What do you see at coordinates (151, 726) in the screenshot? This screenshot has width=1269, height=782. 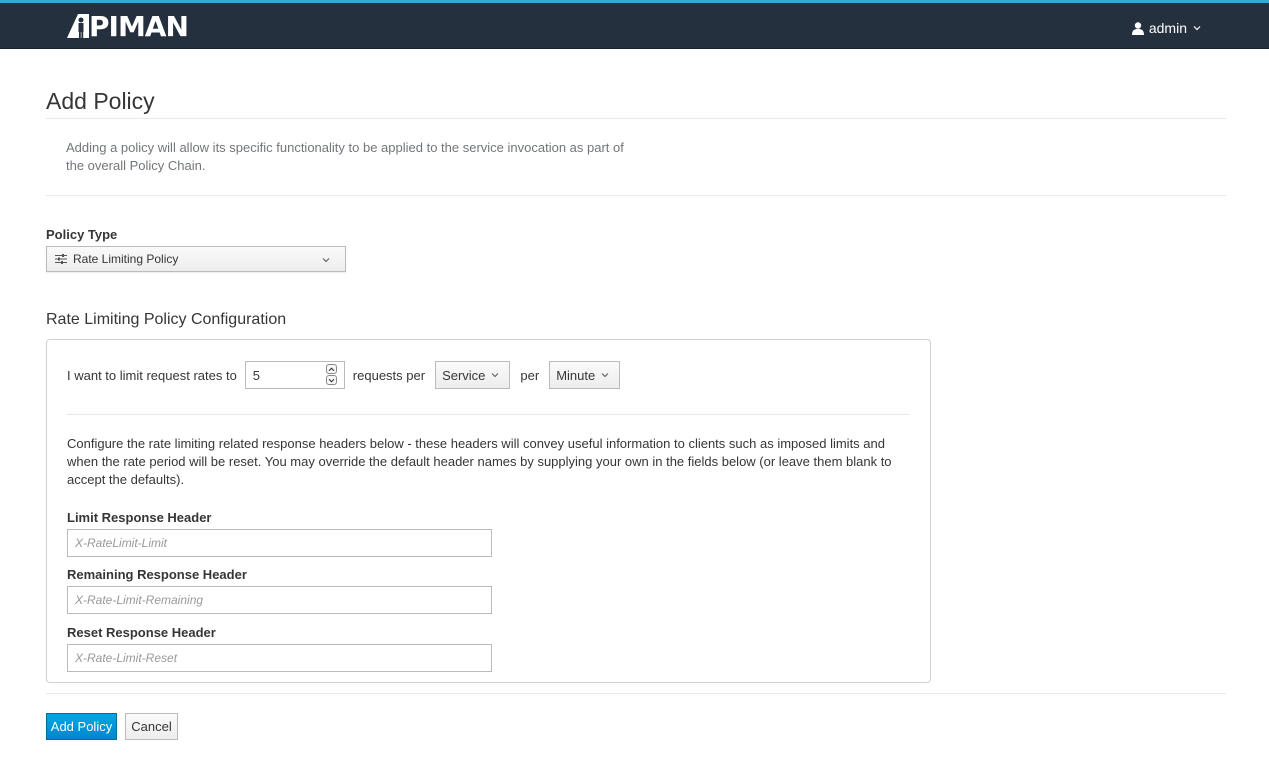 I see `cancel-button: Cancel` at bounding box center [151, 726].